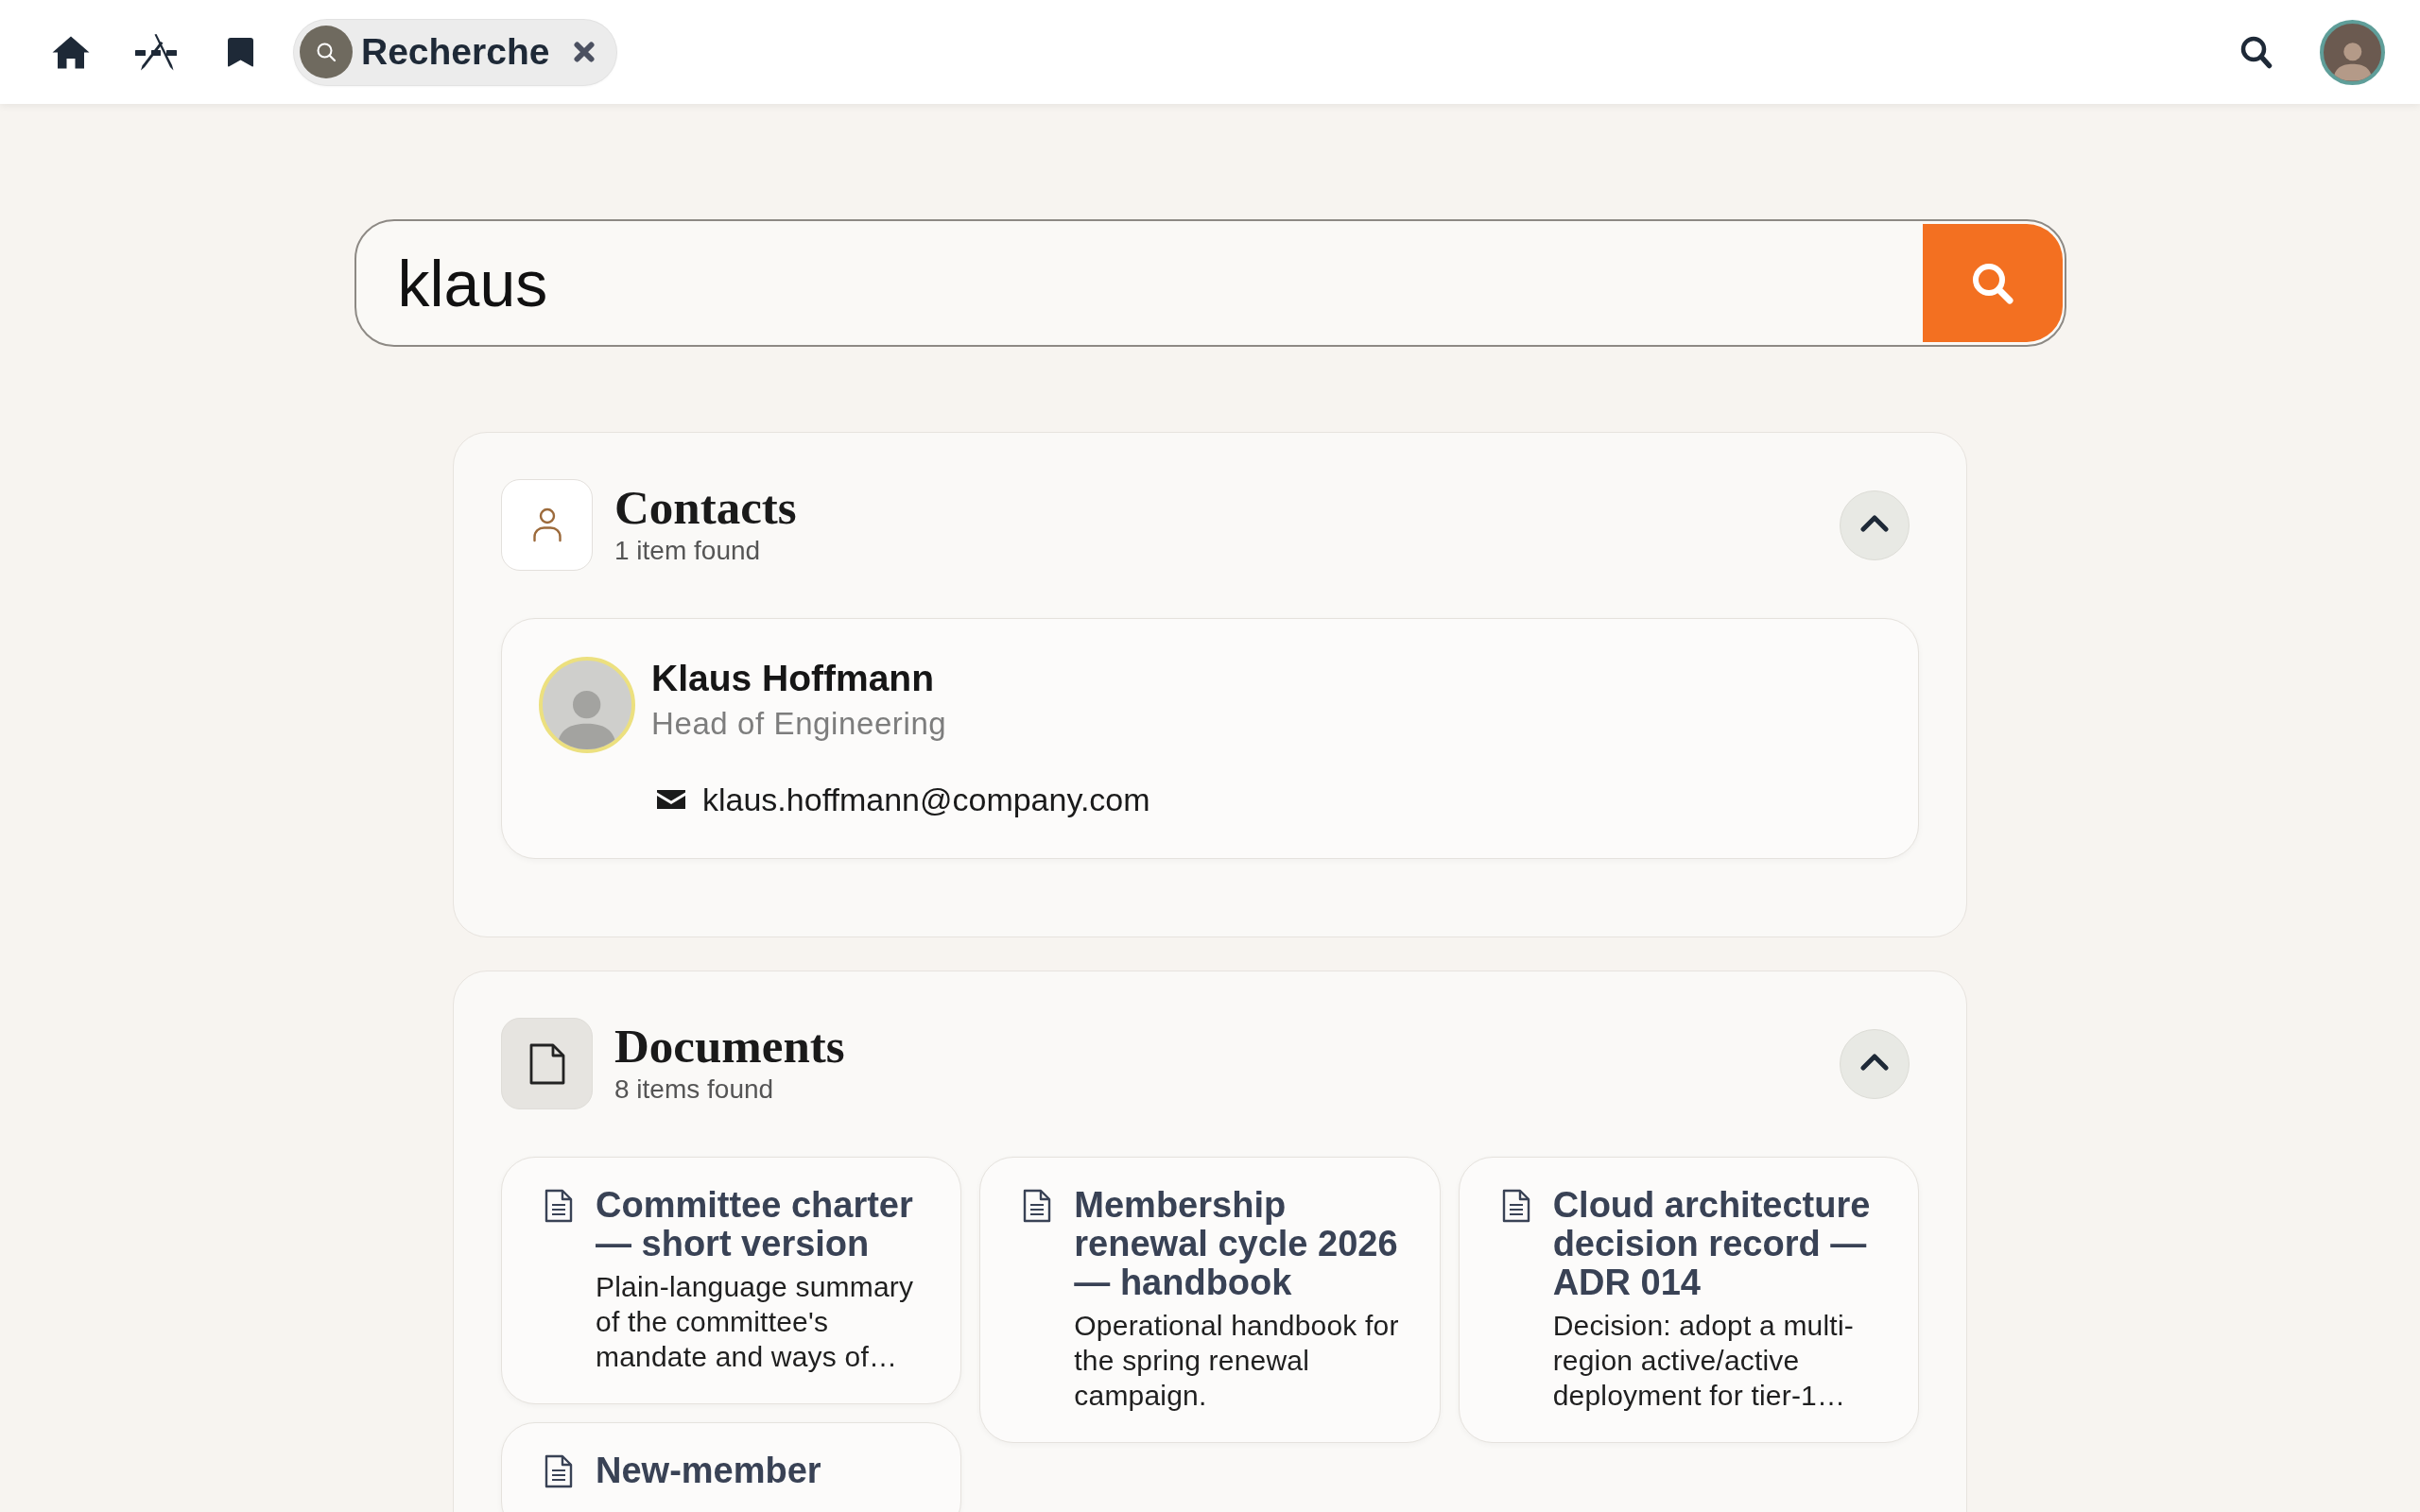 This screenshot has width=2420, height=1512. I want to click on close-icon, so click(585, 52).